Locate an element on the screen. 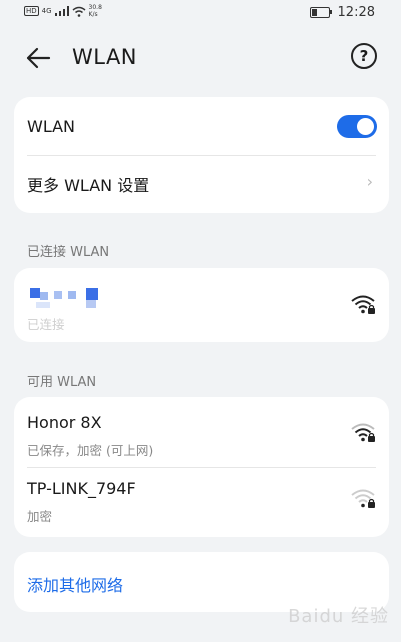 The width and height of the screenshot is (401, 642). page-title: WLAN is located at coordinates (105, 57).